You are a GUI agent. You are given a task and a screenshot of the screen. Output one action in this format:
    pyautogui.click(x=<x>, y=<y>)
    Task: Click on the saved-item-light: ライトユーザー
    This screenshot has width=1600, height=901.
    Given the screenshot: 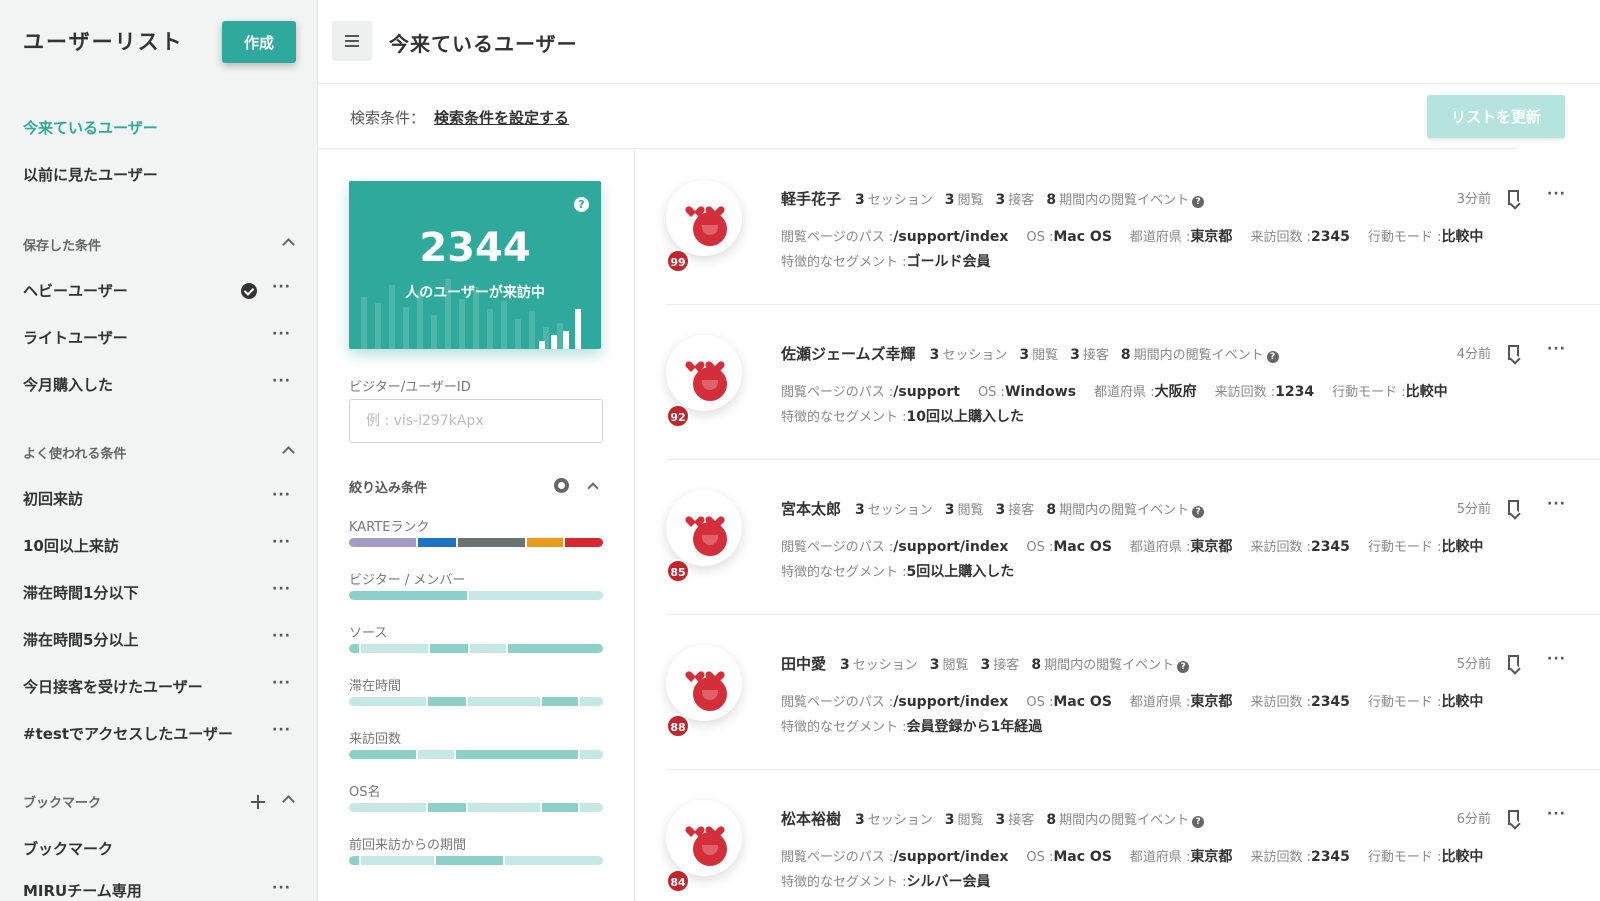 What is the action you would take?
    pyautogui.click(x=75, y=337)
    